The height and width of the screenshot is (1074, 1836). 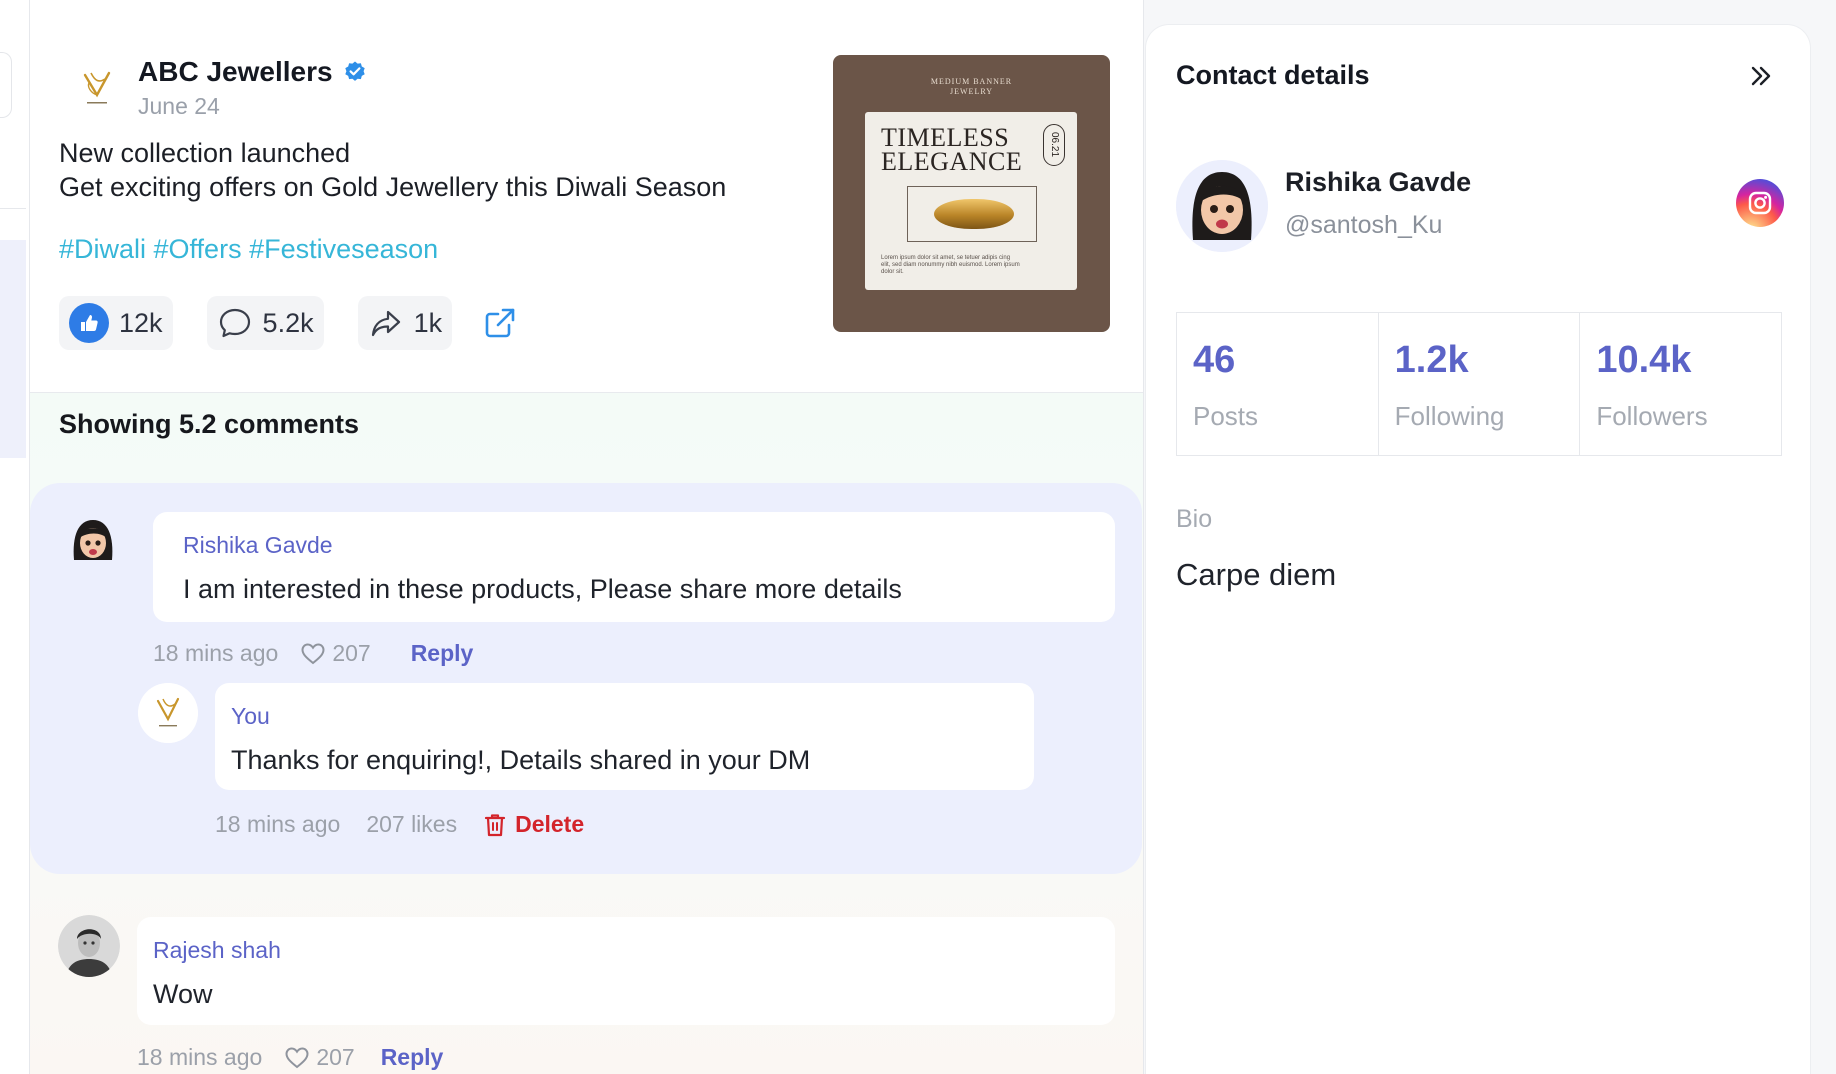 I want to click on banner-top-text: MEDIUM BANNER JEWELRY, so click(x=971, y=87).